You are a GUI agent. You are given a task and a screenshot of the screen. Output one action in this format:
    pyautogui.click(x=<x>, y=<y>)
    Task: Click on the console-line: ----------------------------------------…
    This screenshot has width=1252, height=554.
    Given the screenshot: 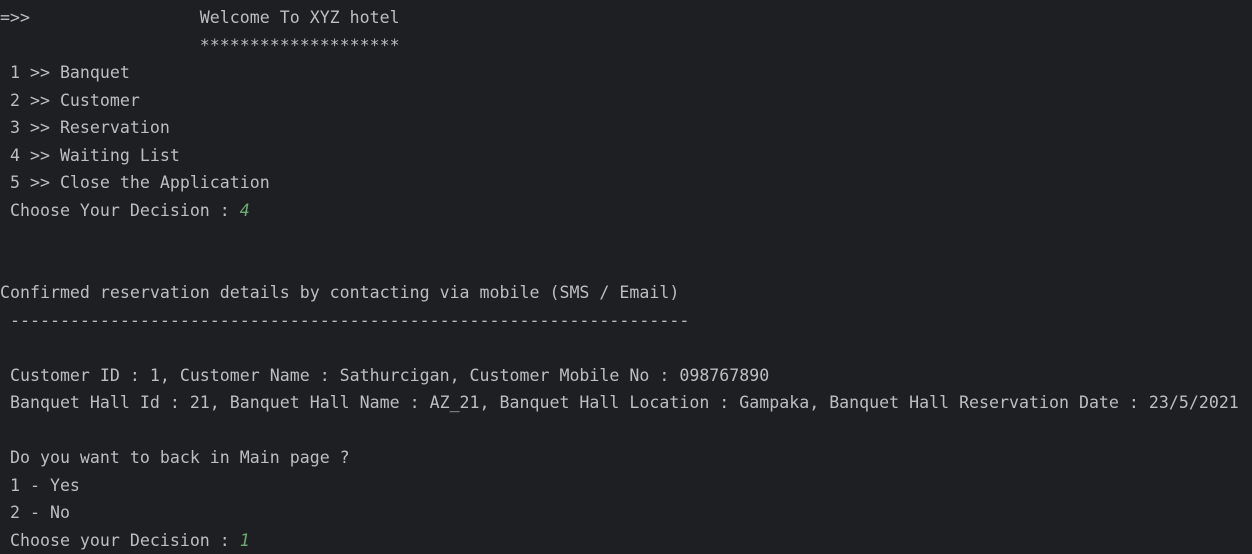 What is the action you would take?
    pyautogui.click(x=626, y=321)
    